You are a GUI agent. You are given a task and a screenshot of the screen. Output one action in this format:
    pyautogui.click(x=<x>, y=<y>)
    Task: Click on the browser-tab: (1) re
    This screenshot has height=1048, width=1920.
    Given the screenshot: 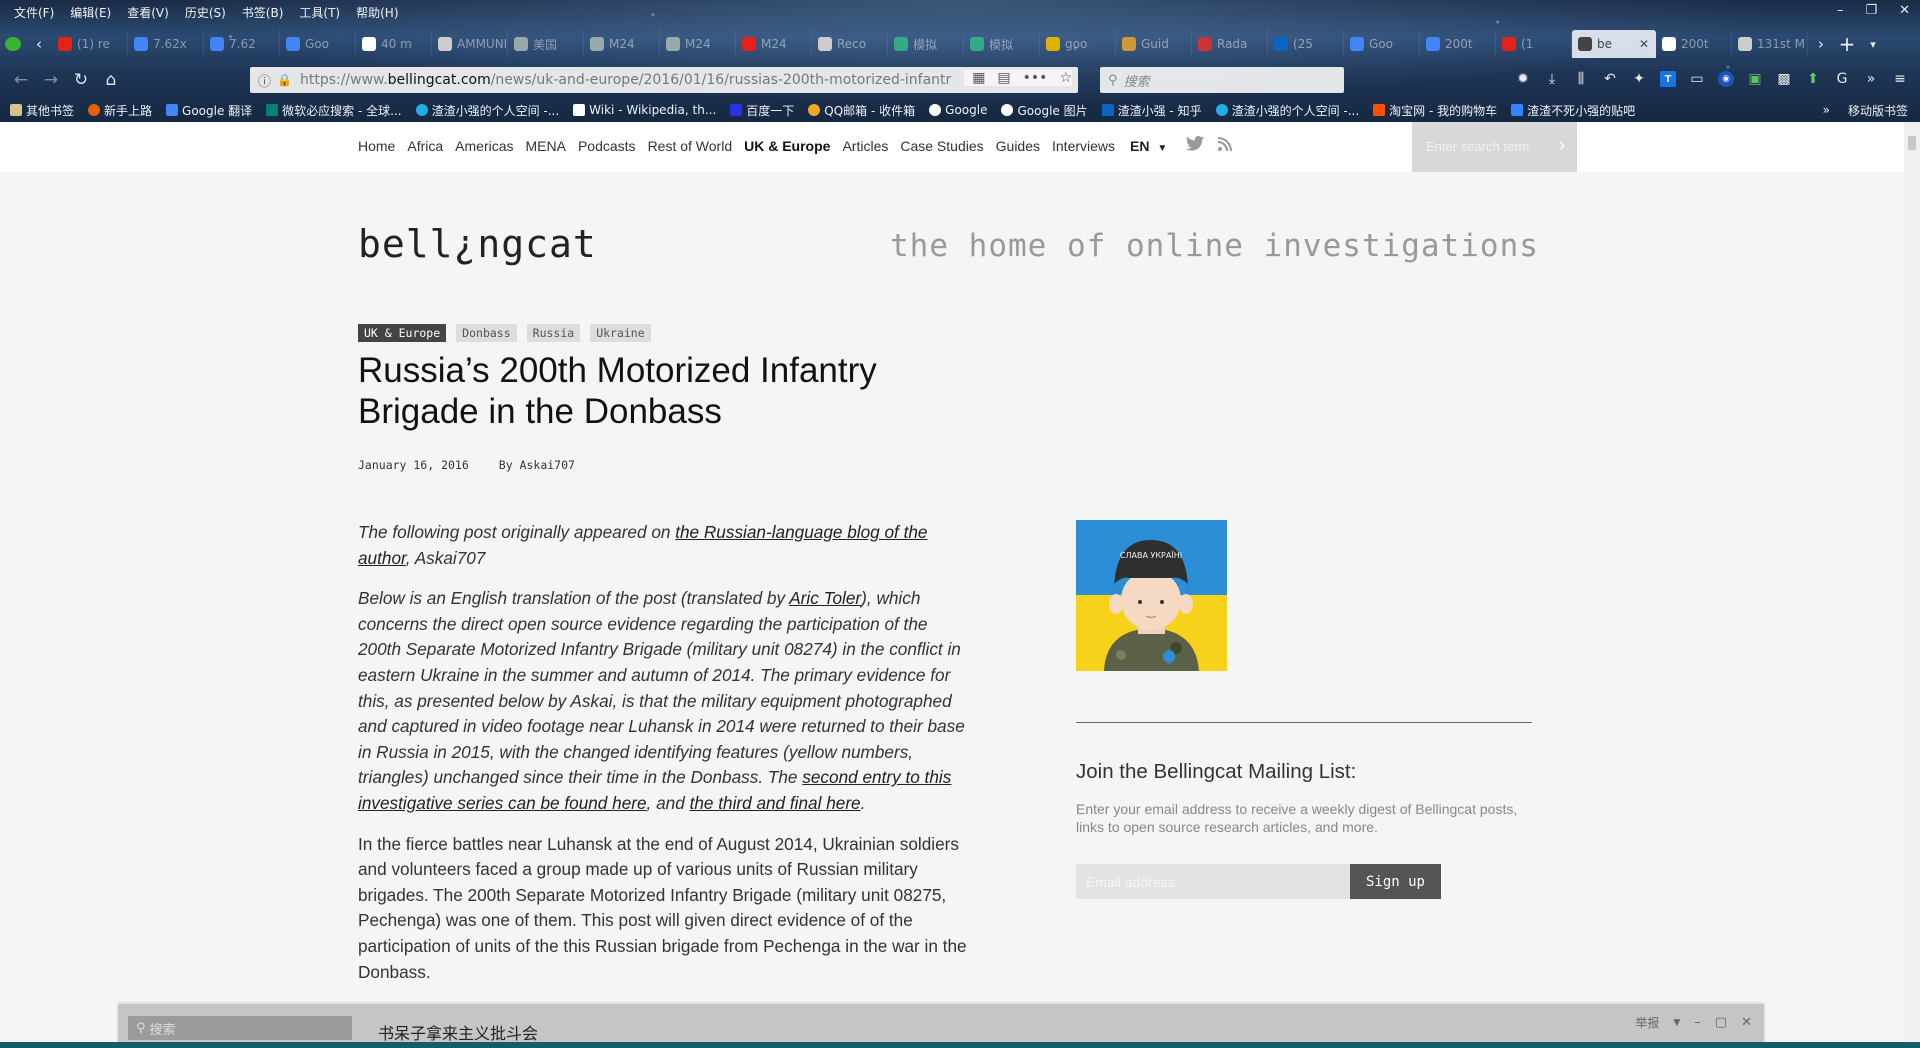 What is the action you would take?
    pyautogui.click(x=90, y=44)
    